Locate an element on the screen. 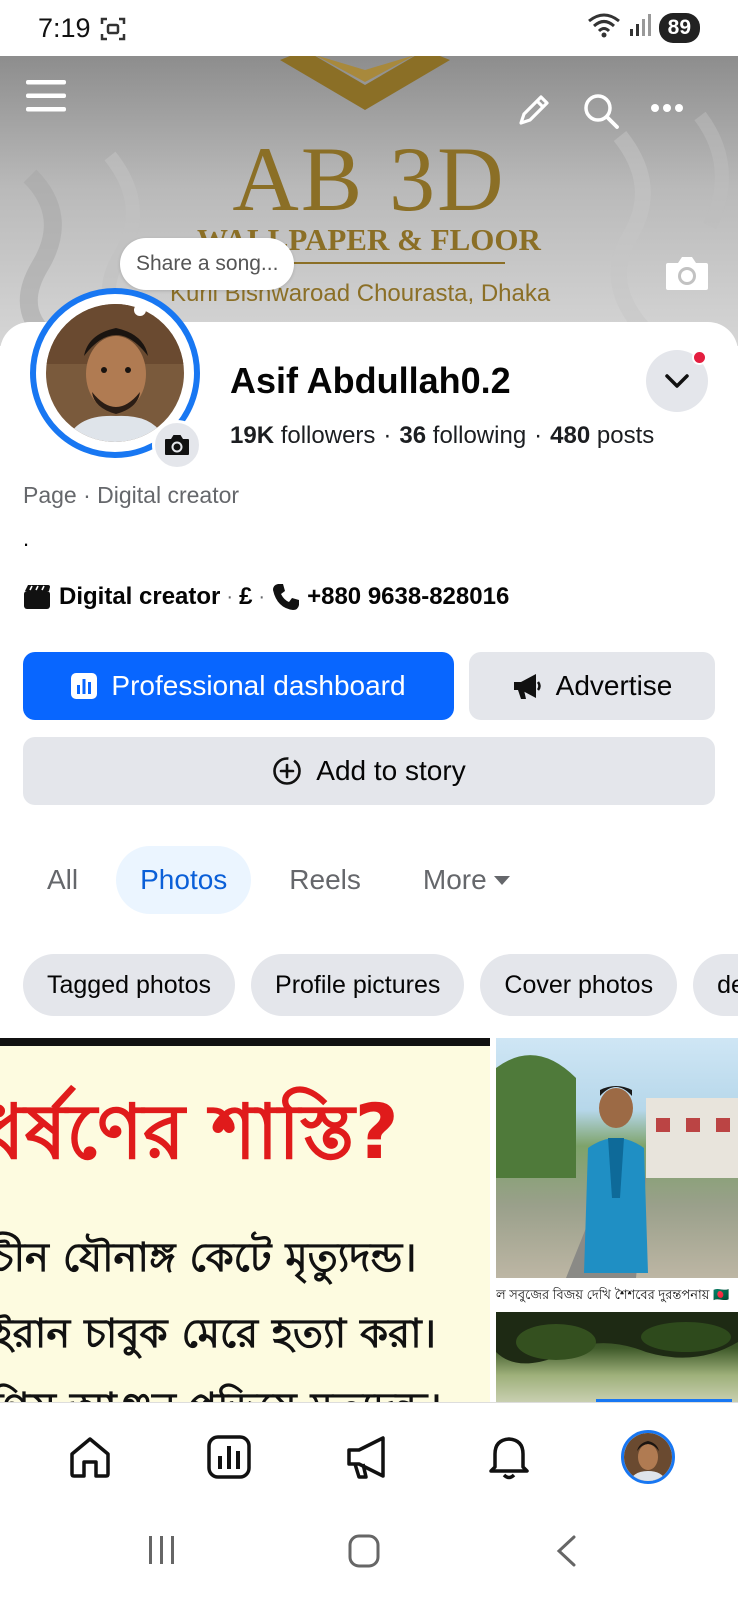  advertise-button: Advertise is located at coordinates (592, 686).